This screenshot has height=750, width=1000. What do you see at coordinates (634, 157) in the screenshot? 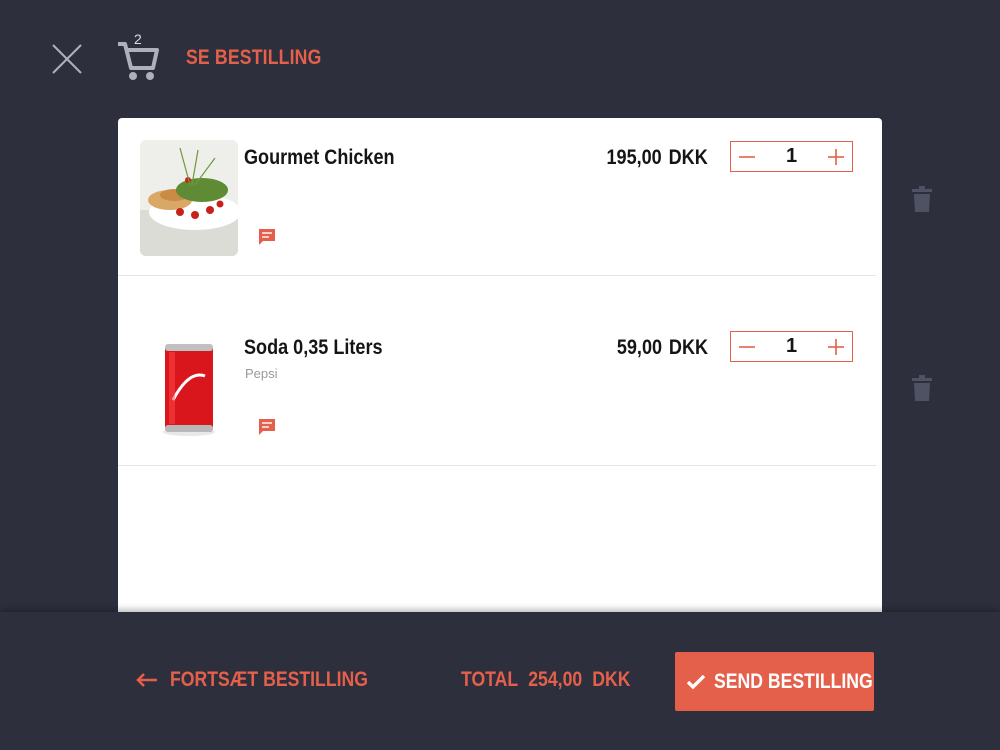
I see `item-price-value: 195,00` at bounding box center [634, 157].